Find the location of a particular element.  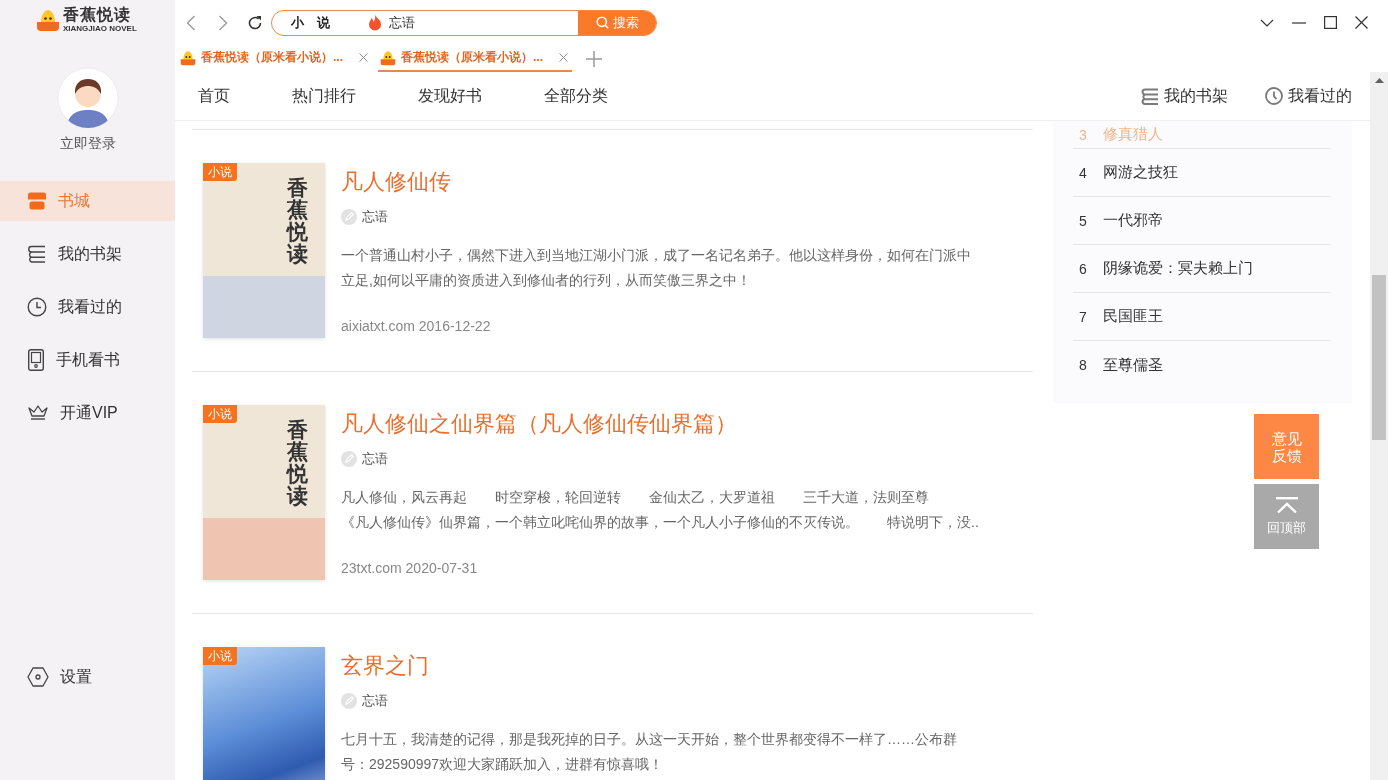

avatar-icon is located at coordinates (87, 98).